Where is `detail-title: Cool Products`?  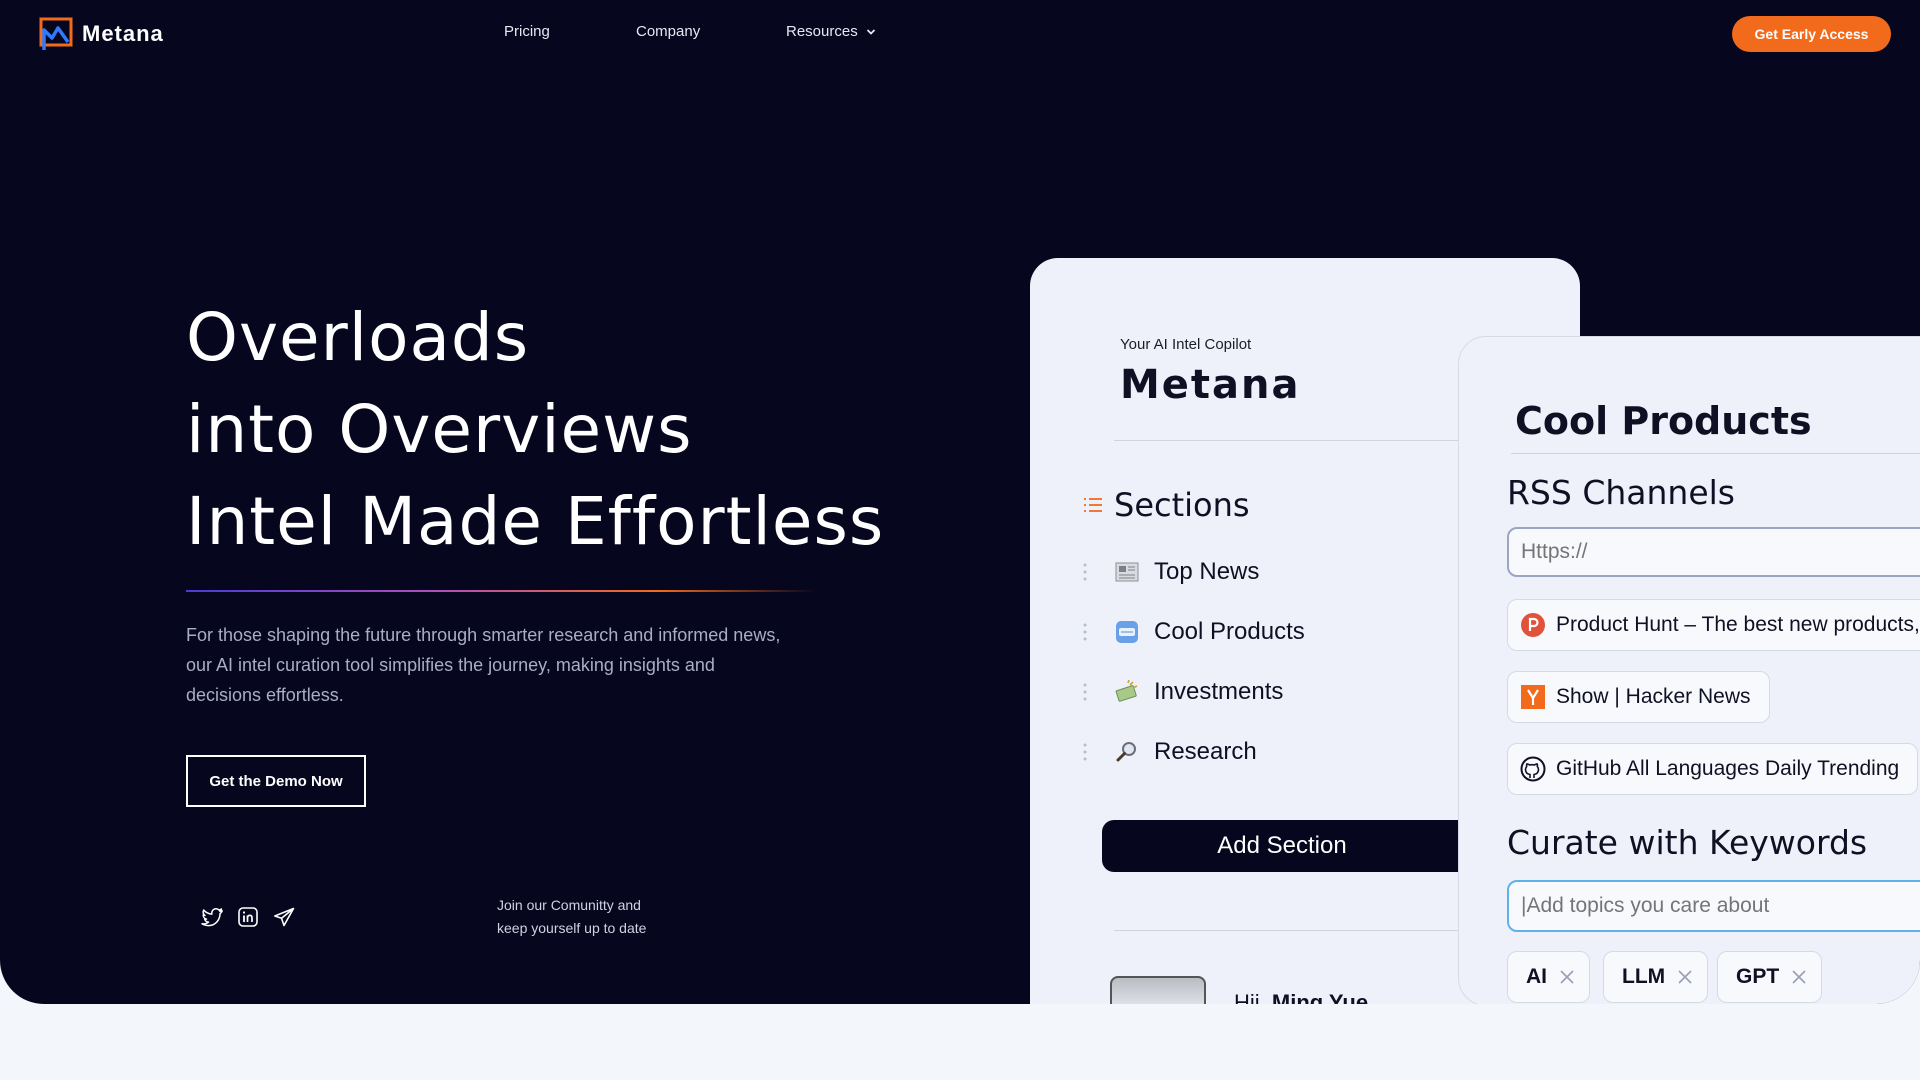 detail-title: Cool Products is located at coordinates (1663, 421).